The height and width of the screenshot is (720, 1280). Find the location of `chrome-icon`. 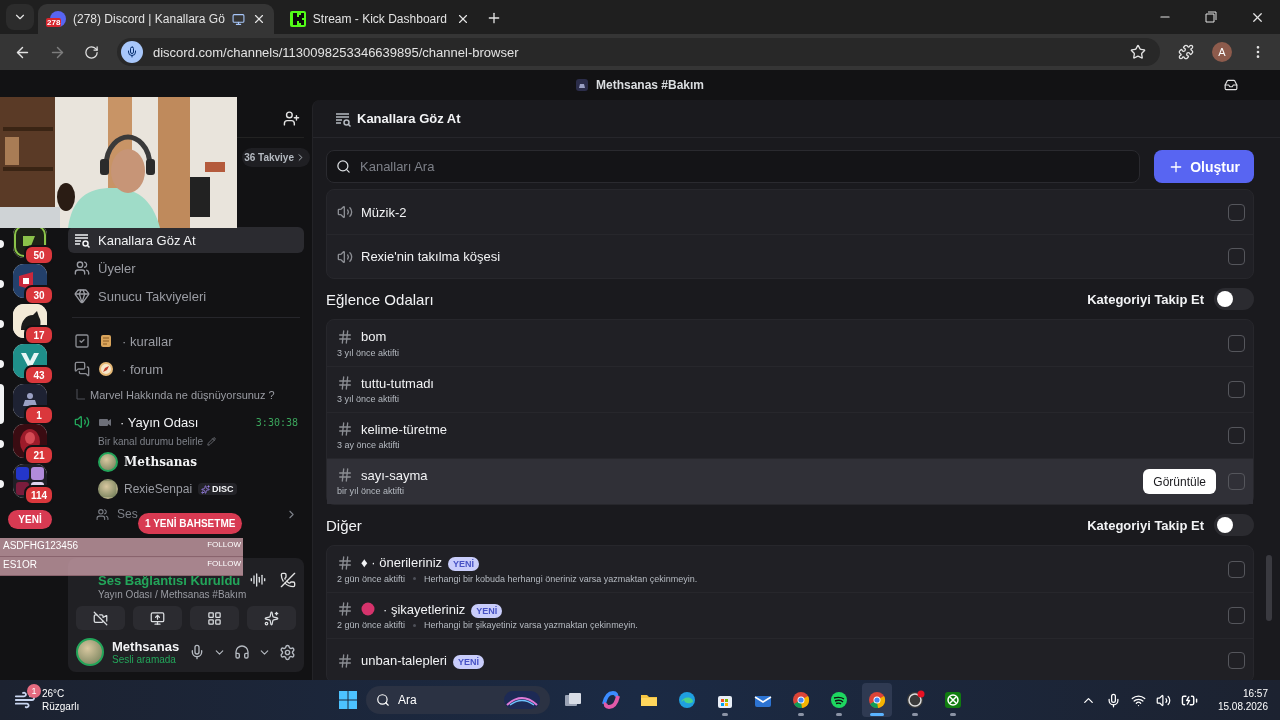

chrome-icon is located at coordinates (801, 700).